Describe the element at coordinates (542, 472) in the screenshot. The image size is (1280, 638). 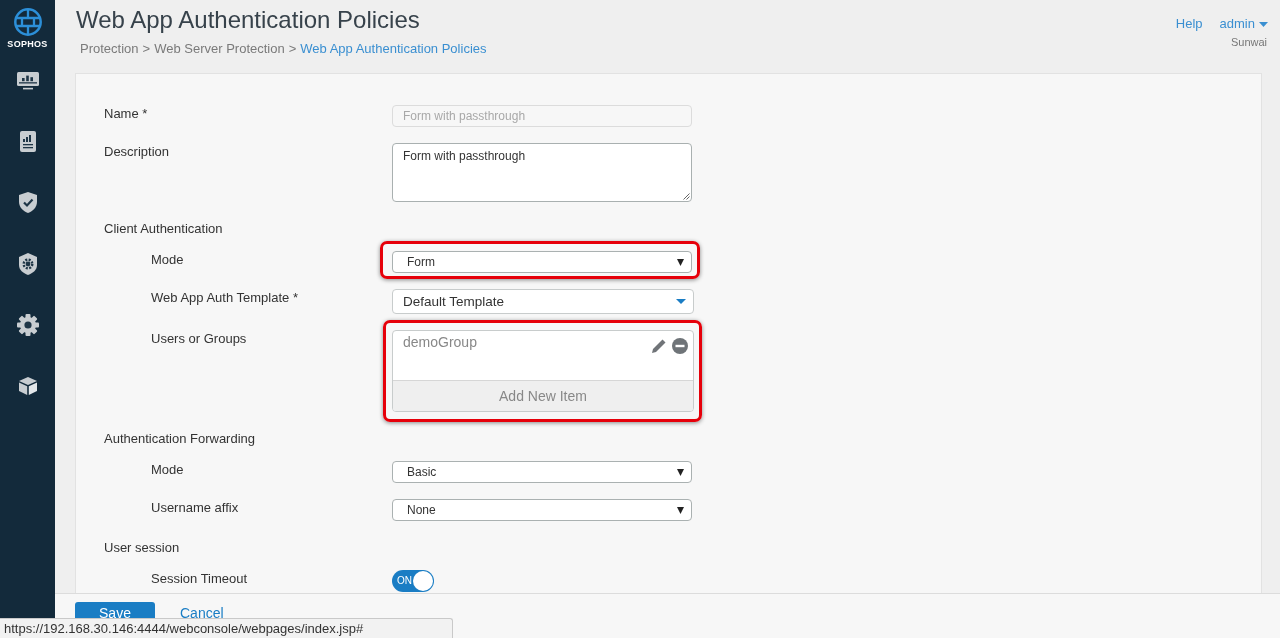
I see `select-dropdown: Basic` at that location.